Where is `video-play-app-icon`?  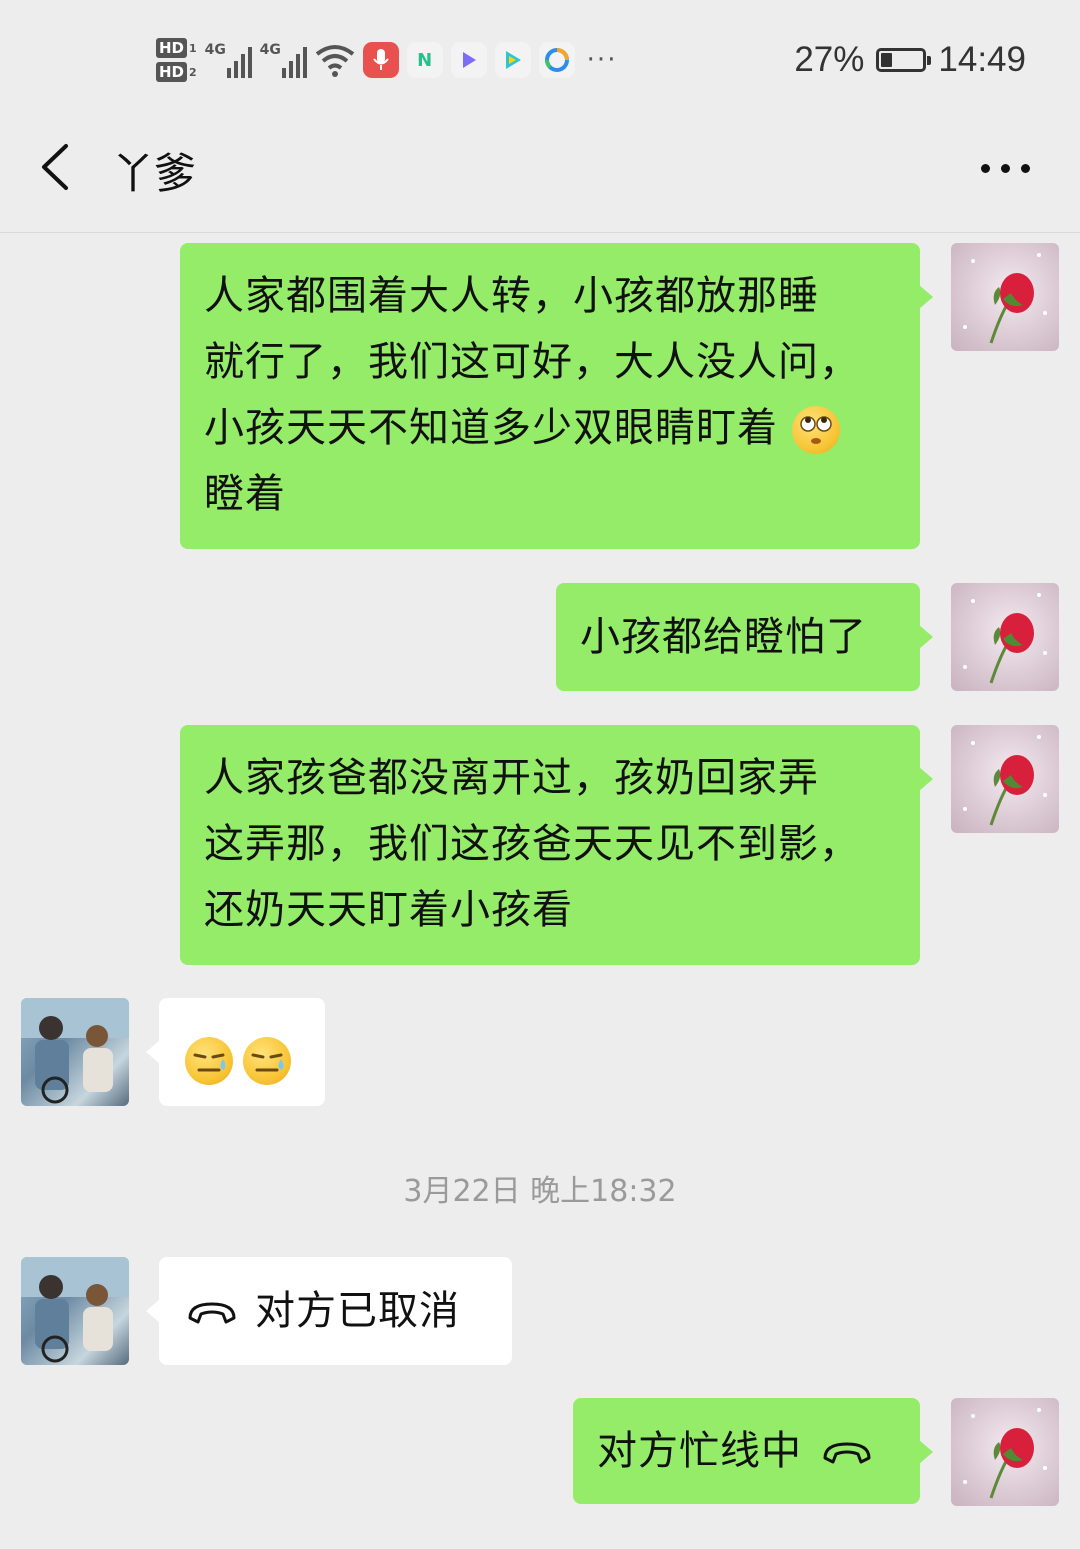
video-play-app-icon is located at coordinates (468, 60).